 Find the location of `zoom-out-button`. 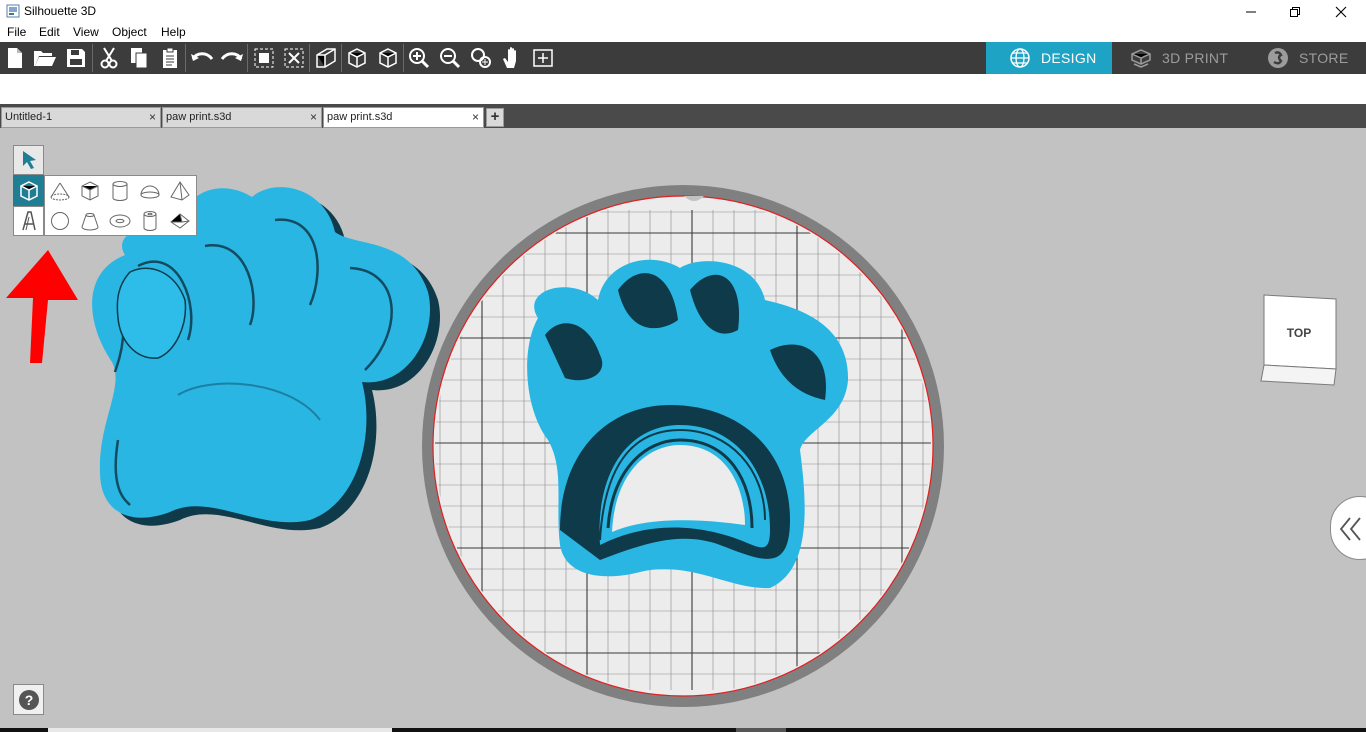

zoom-out-button is located at coordinates (450, 58).